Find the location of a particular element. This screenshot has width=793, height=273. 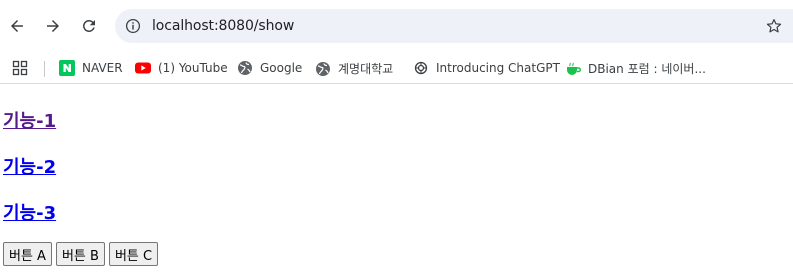

bookmark-naver: NAVER is located at coordinates (91, 68).